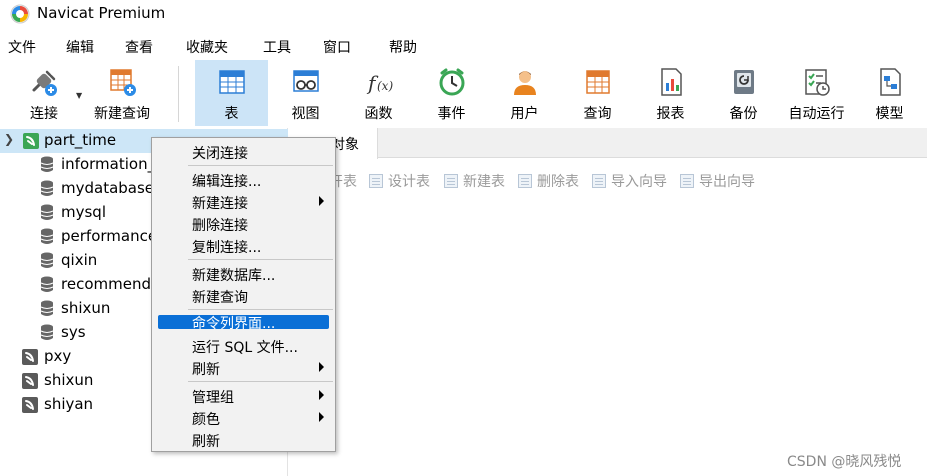 This screenshot has height=476, width=927. Describe the element at coordinates (243, 202) in the screenshot. I see `menu-new-connection: 新建连接` at that location.